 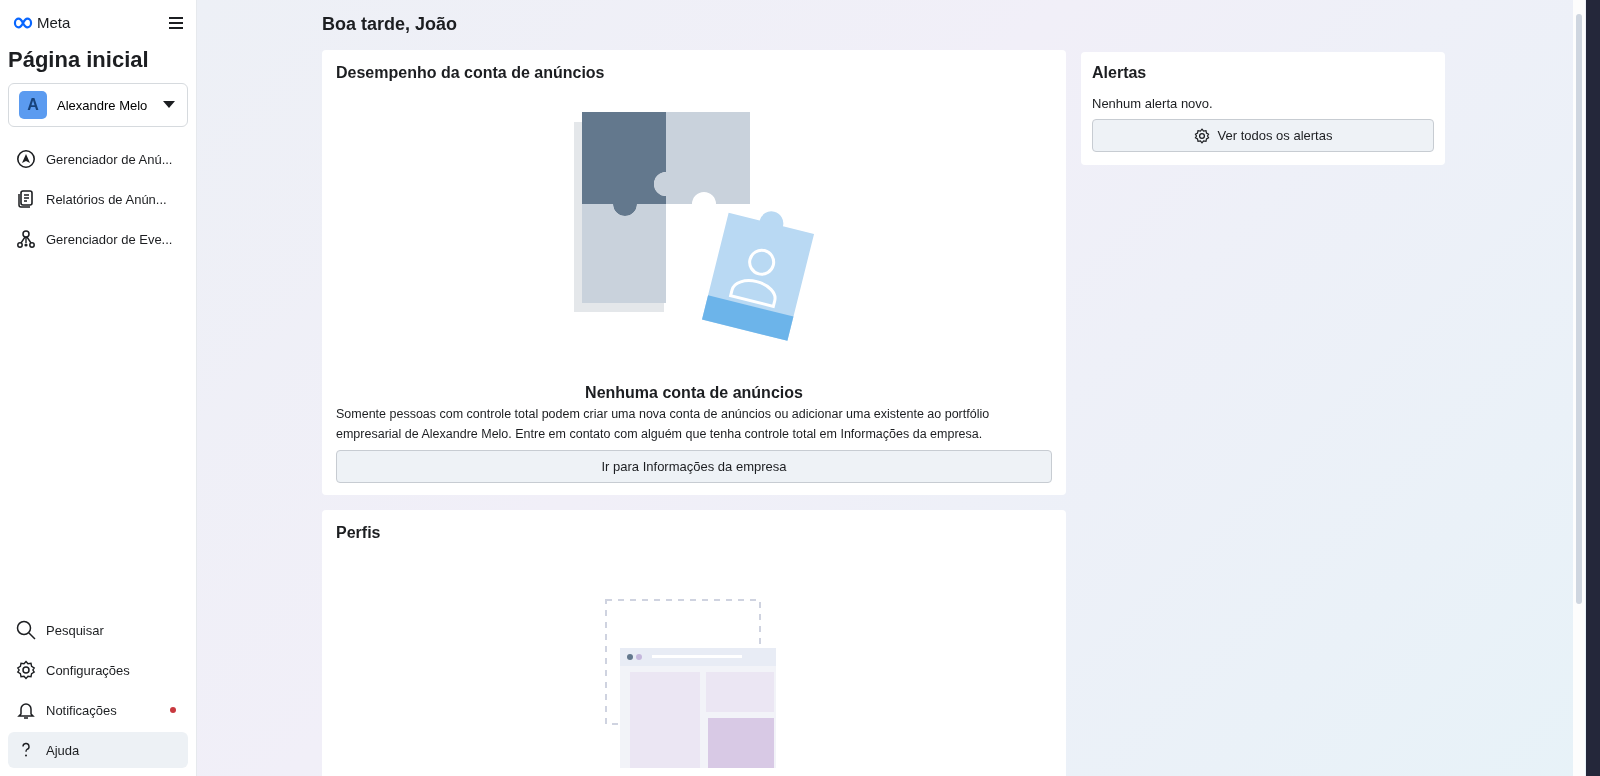 What do you see at coordinates (26, 710) in the screenshot?
I see `bell-icon` at bounding box center [26, 710].